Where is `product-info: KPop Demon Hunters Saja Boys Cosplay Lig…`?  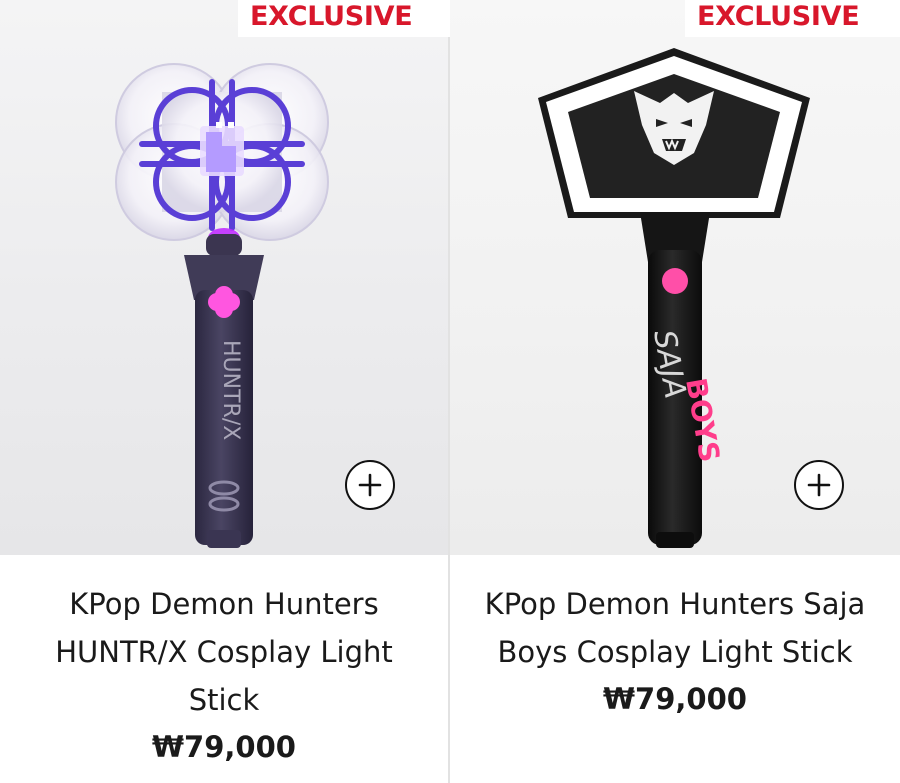
product-info: KPop Demon Hunters Saja Boys Cosplay Lig… is located at coordinates (675, 651).